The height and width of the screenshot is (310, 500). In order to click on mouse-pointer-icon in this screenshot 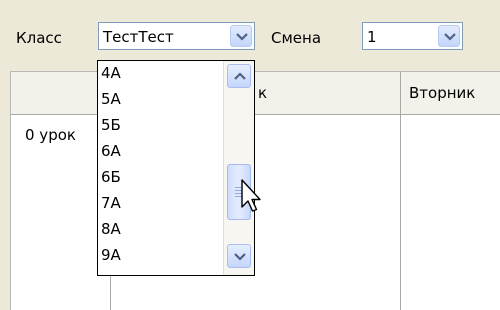, I will do `click(251, 195)`.